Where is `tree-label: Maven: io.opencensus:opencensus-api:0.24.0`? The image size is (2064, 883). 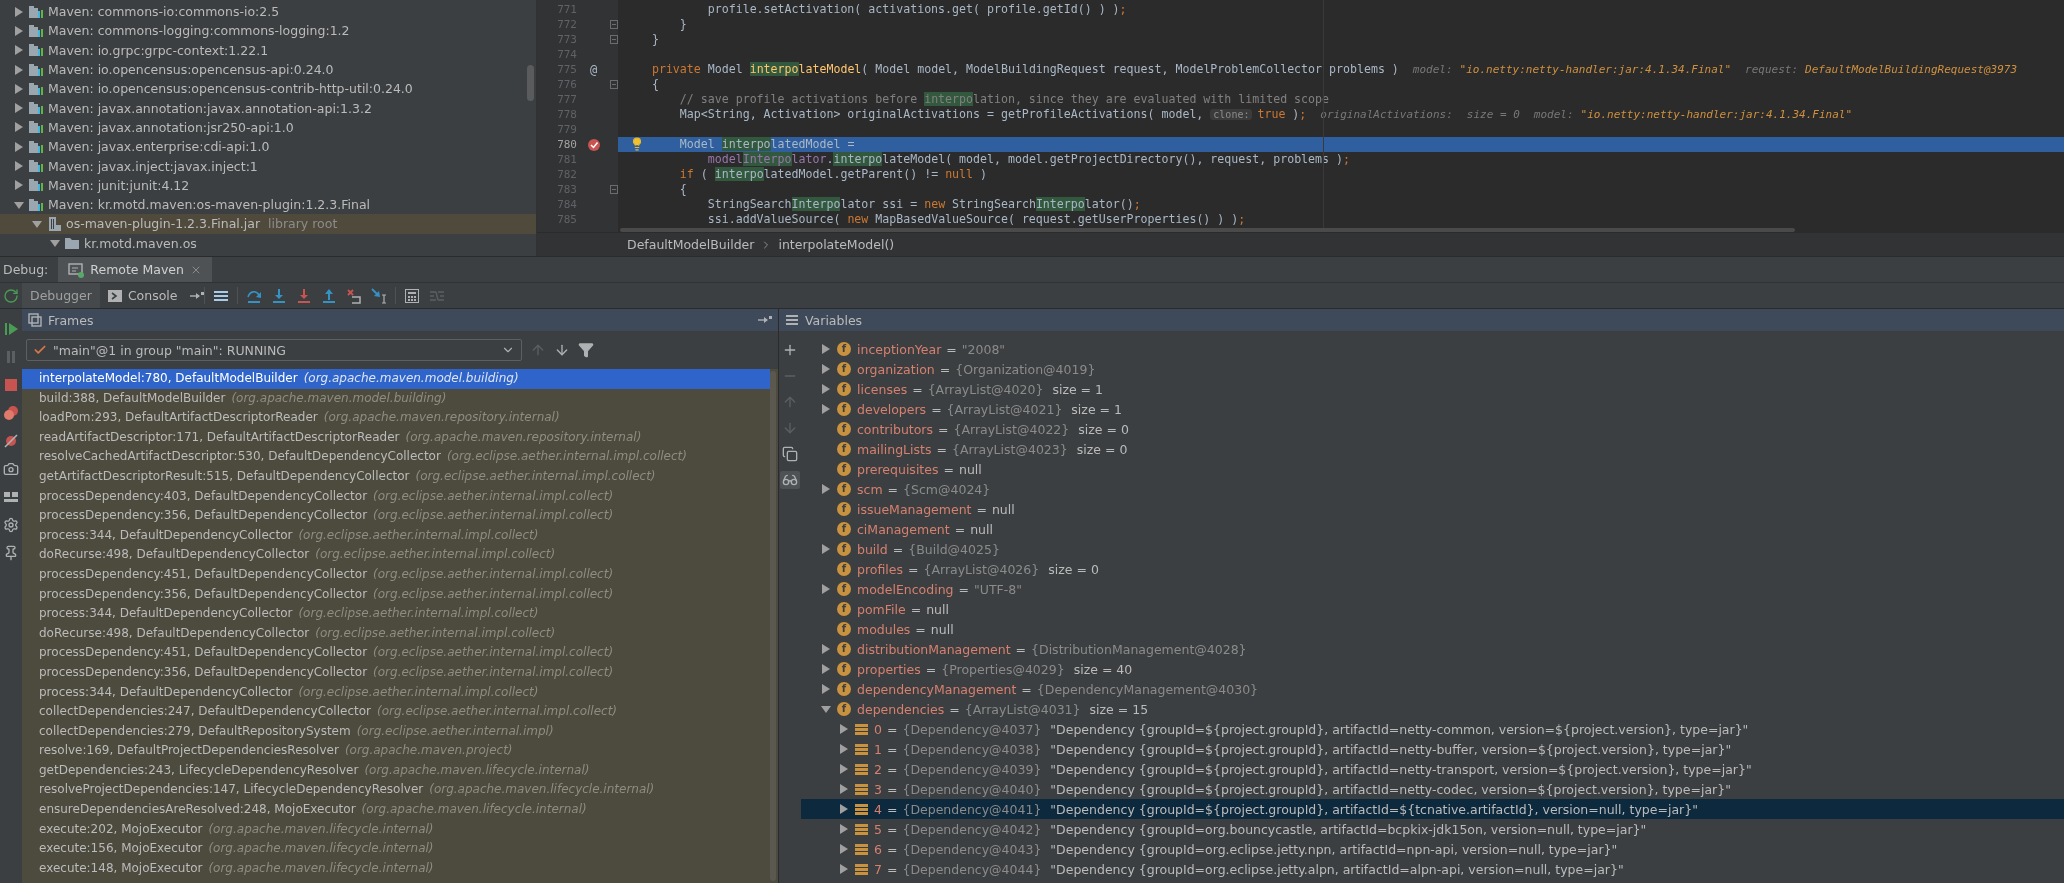
tree-label: Maven: io.opencensus:opencensus-api:0.24.0 is located at coordinates (191, 70).